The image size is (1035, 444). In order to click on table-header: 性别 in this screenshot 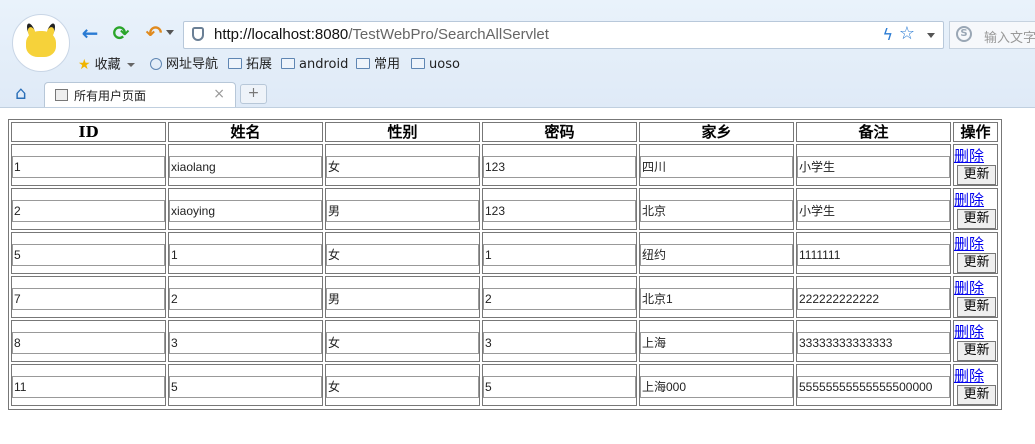, I will do `click(402, 132)`.